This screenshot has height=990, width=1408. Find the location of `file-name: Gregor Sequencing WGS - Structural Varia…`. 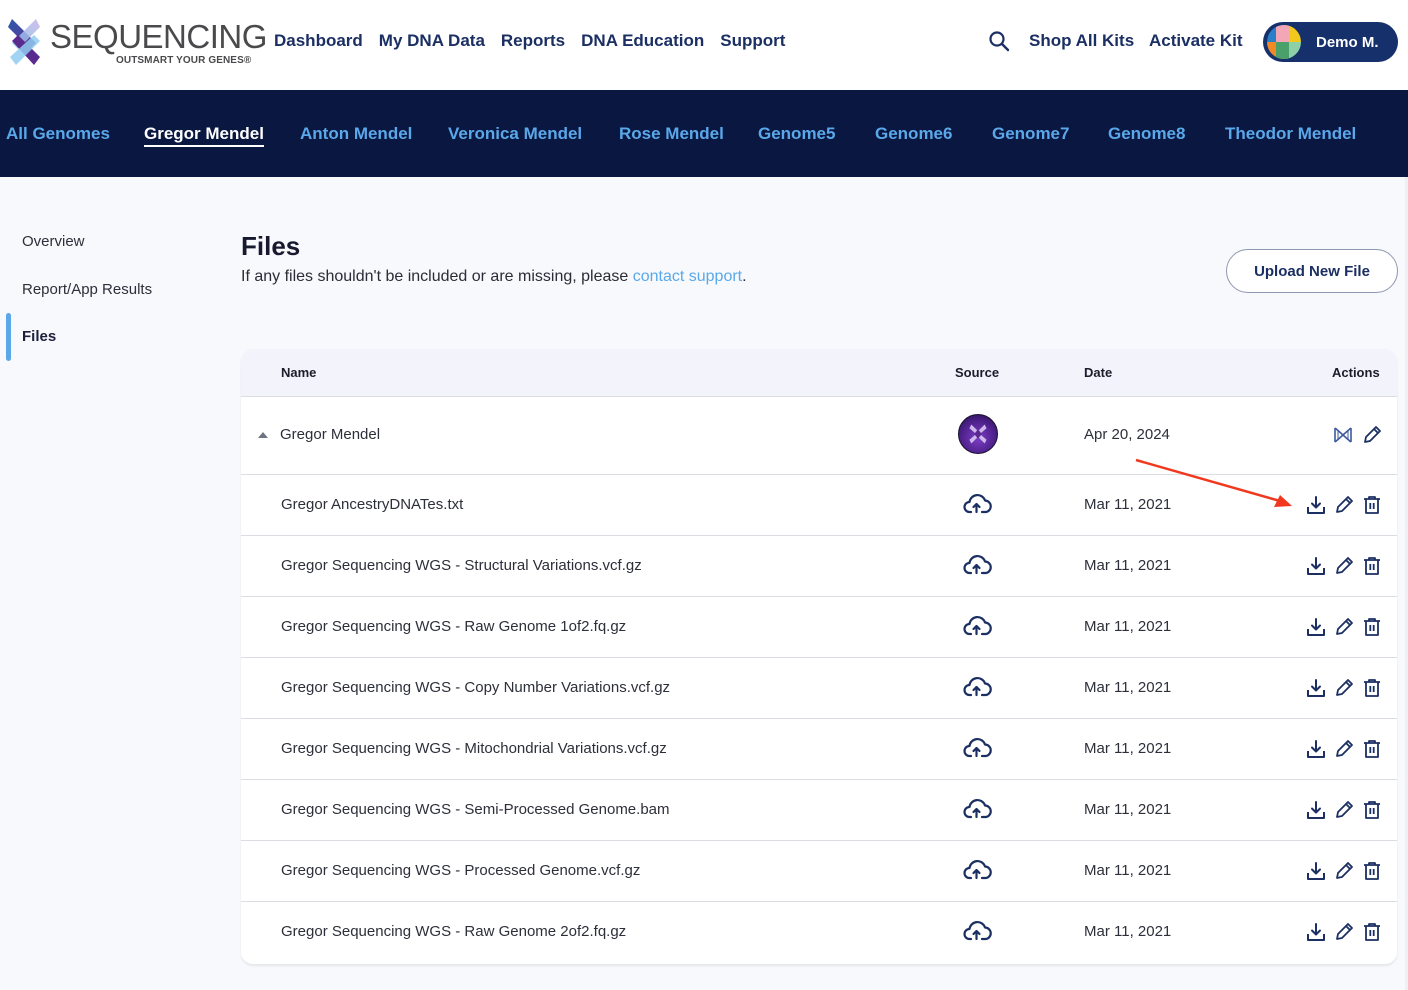

file-name: Gregor Sequencing WGS - Structural Varia… is located at coordinates (461, 565).